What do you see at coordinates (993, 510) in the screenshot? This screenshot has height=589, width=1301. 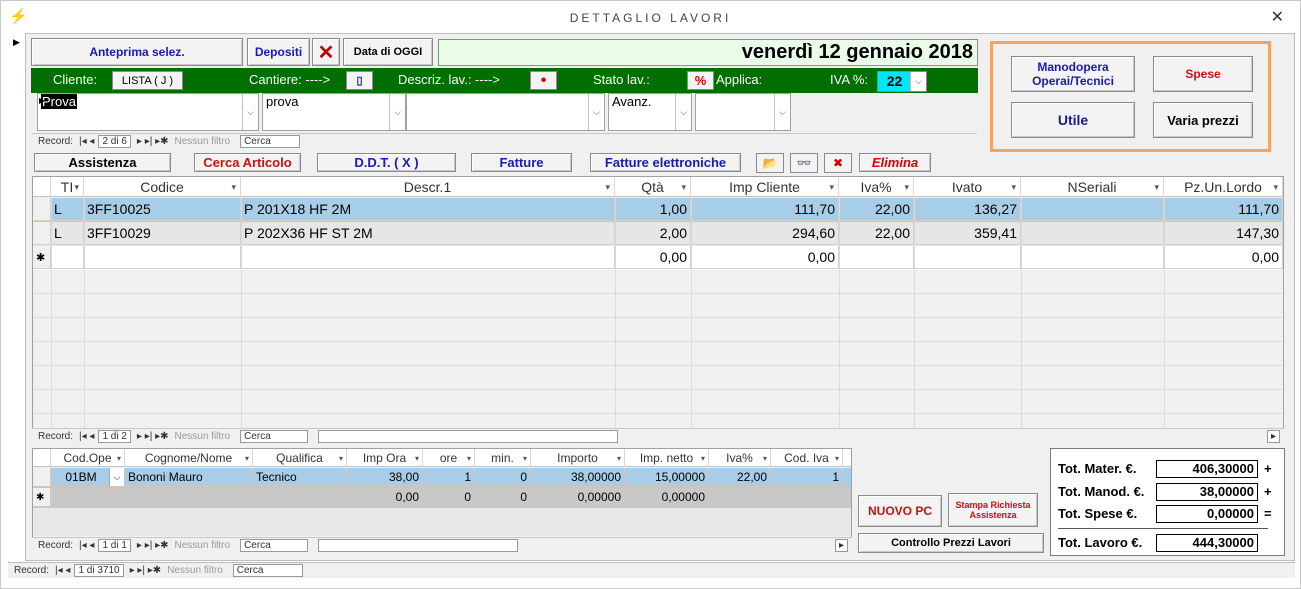 I see `stampa-richiesta-button: Stampa Richiesta Assistenza` at bounding box center [993, 510].